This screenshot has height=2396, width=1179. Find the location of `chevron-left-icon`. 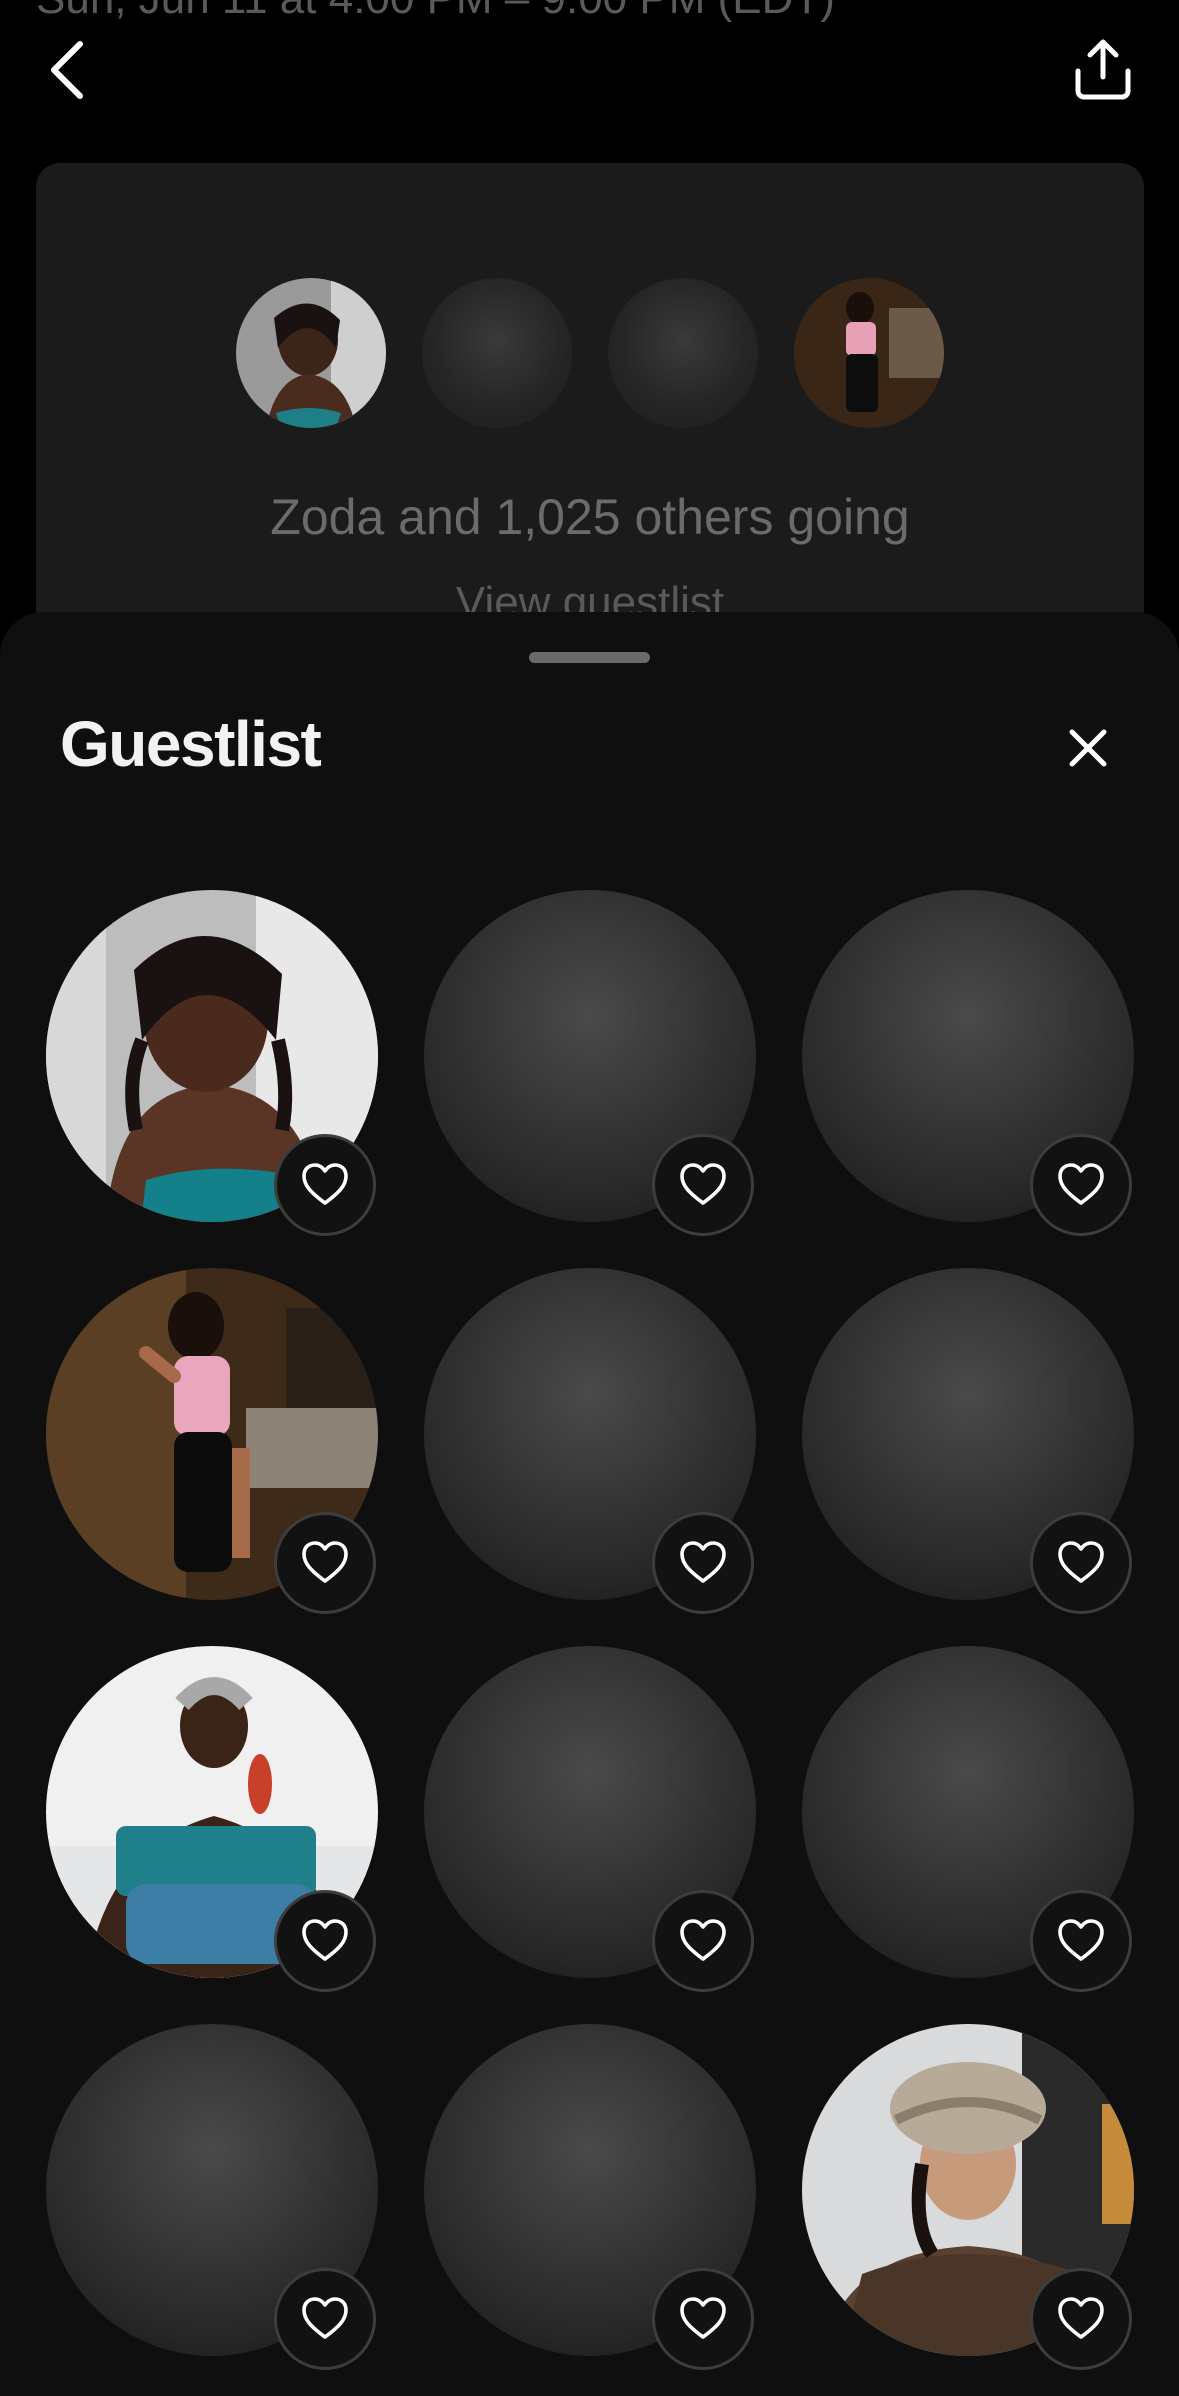

chevron-left-icon is located at coordinates (67, 70).